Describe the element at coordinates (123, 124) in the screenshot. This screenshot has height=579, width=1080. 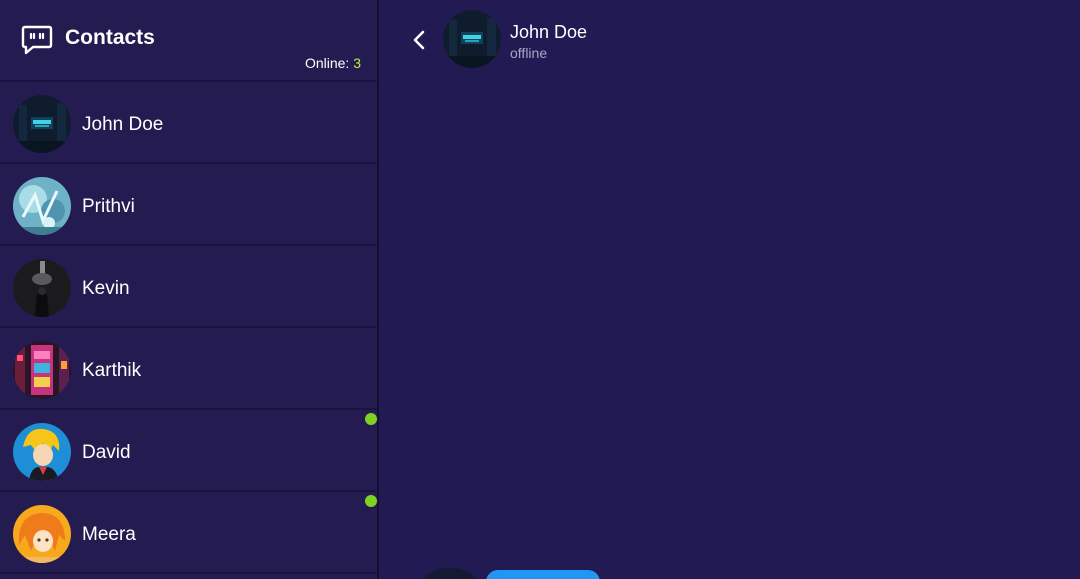
I see `contact-name: John Doe` at that location.